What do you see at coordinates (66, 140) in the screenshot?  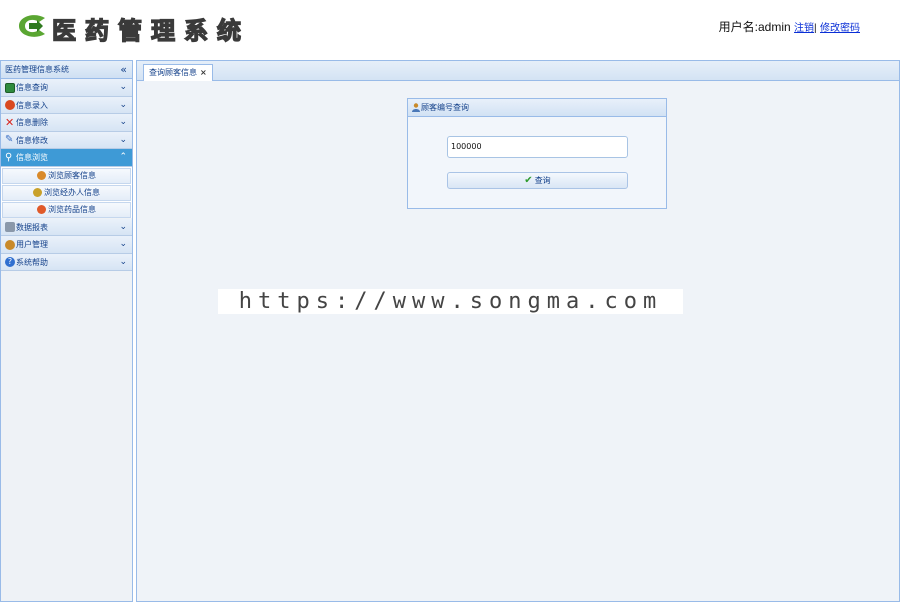 I see `menu-info-edit: ✎ 信息修改 ⌄` at bounding box center [66, 140].